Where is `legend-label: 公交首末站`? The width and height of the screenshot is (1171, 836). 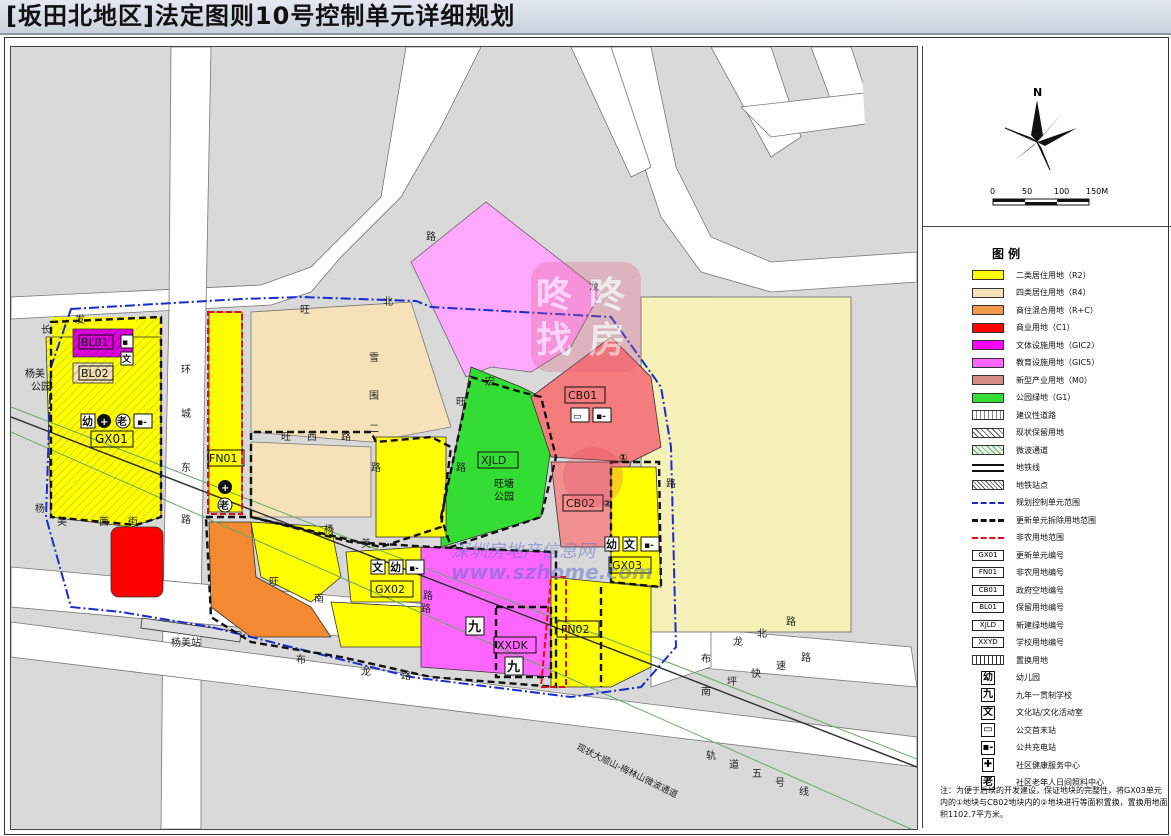 legend-label: 公交首末站 is located at coordinates (1036, 730).